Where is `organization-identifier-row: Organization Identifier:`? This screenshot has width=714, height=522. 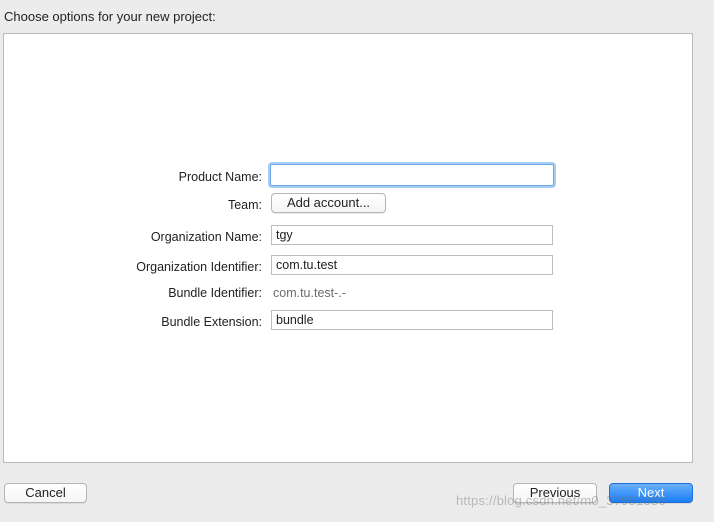 organization-identifier-row: Organization Identifier: is located at coordinates (348, 267).